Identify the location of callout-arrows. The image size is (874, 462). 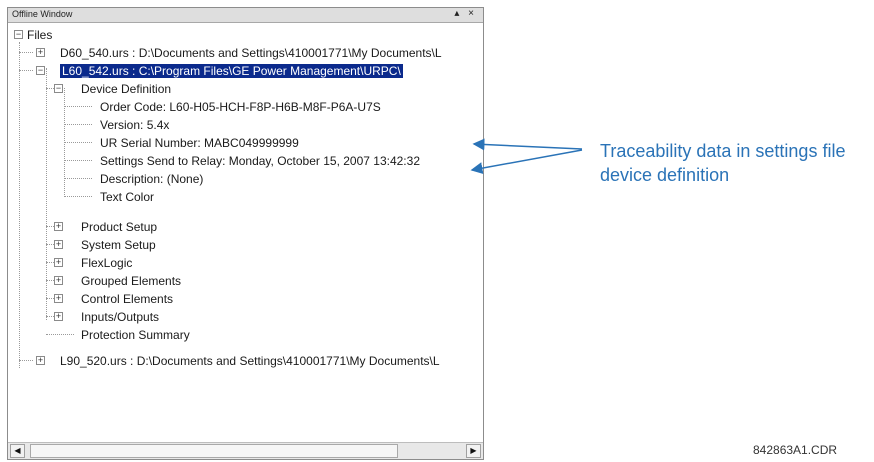
(526, 156).